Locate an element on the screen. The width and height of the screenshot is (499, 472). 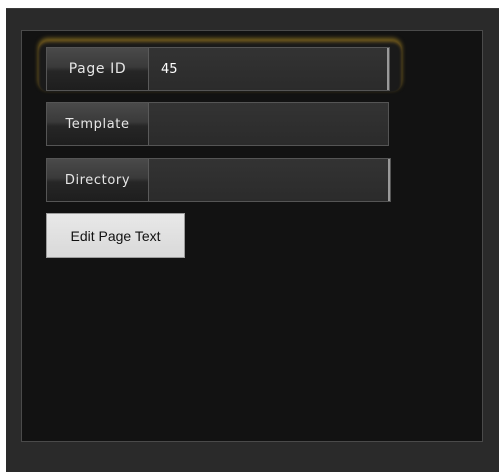
page-id-field: Page ID 45 is located at coordinates (218, 69).